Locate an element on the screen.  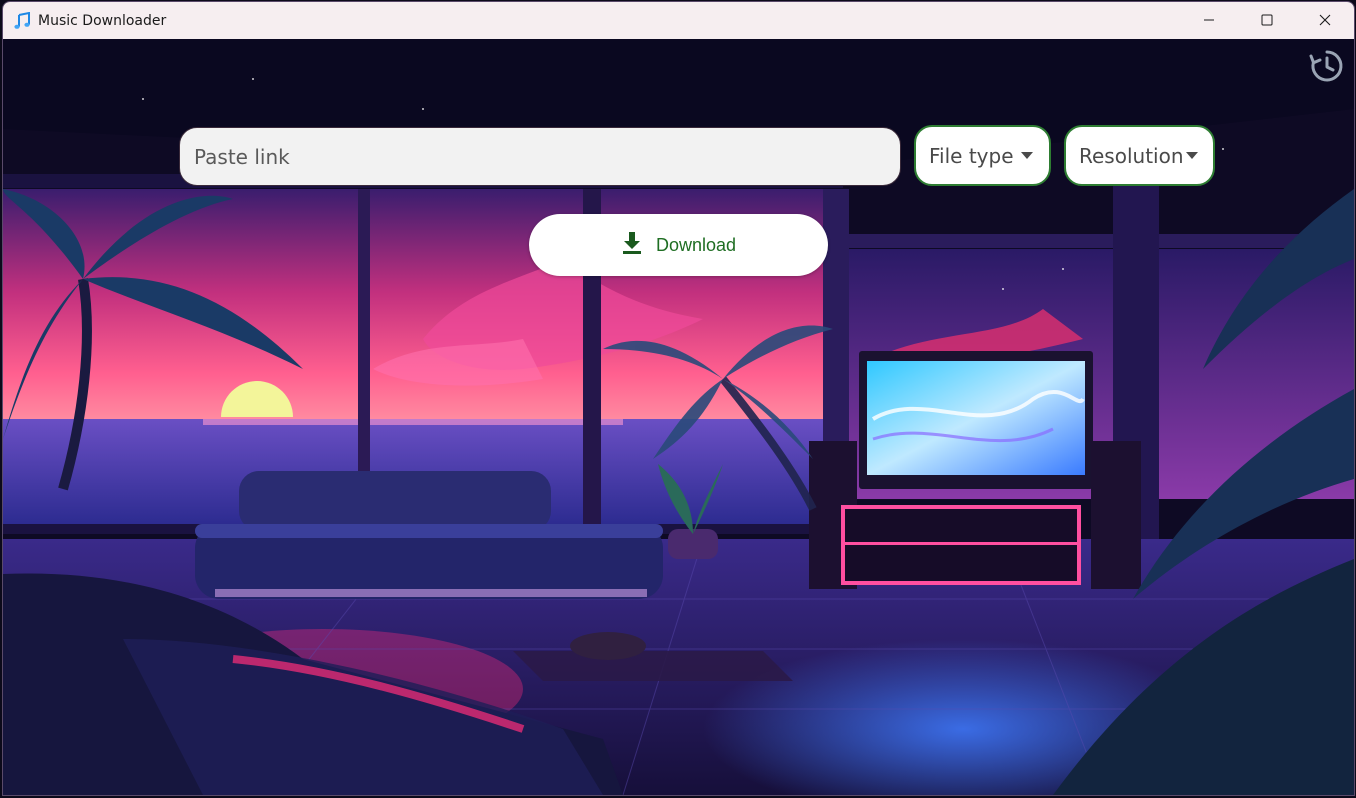
window-title: Music Downloader is located at coordinates (102, 20).